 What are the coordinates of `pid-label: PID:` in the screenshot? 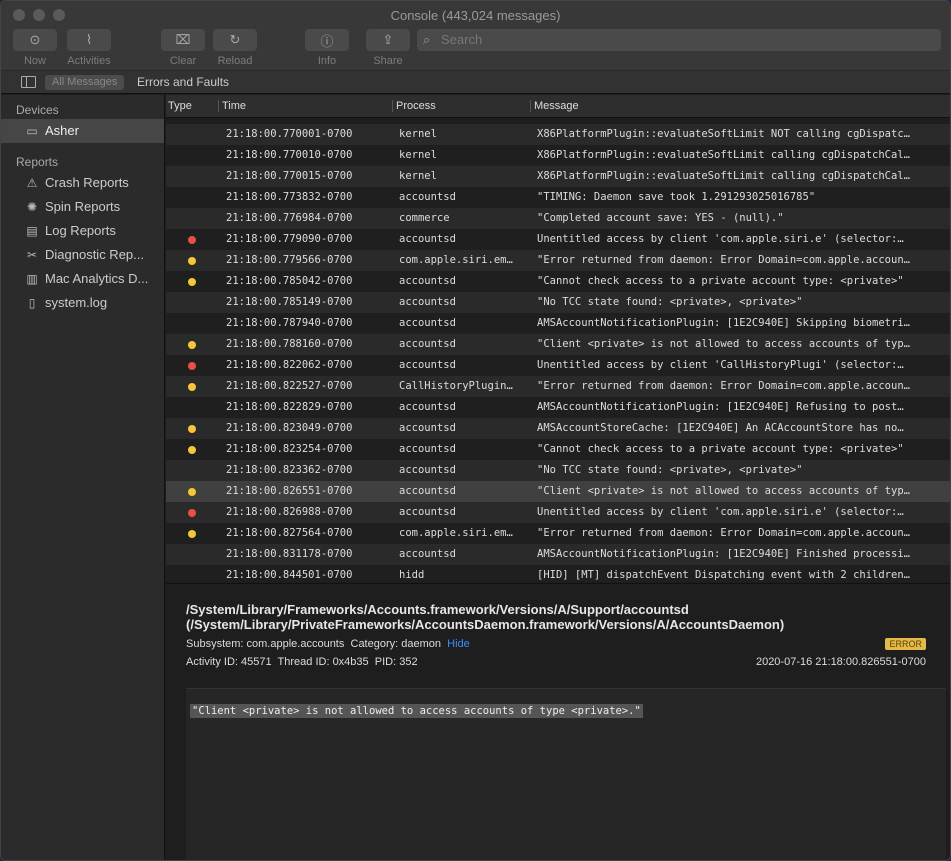 It's located at (385, 662).